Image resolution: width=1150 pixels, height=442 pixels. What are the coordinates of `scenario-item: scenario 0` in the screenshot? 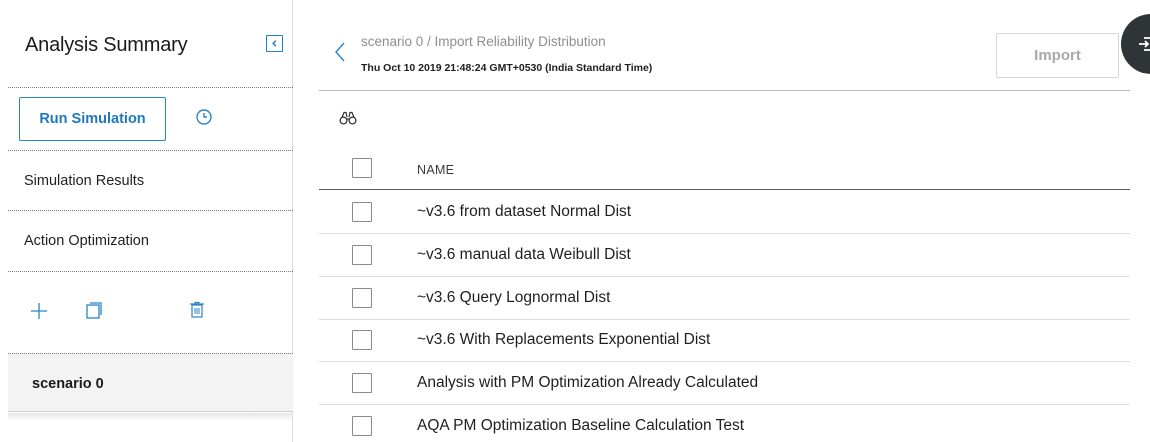 It's located at (150, 382).